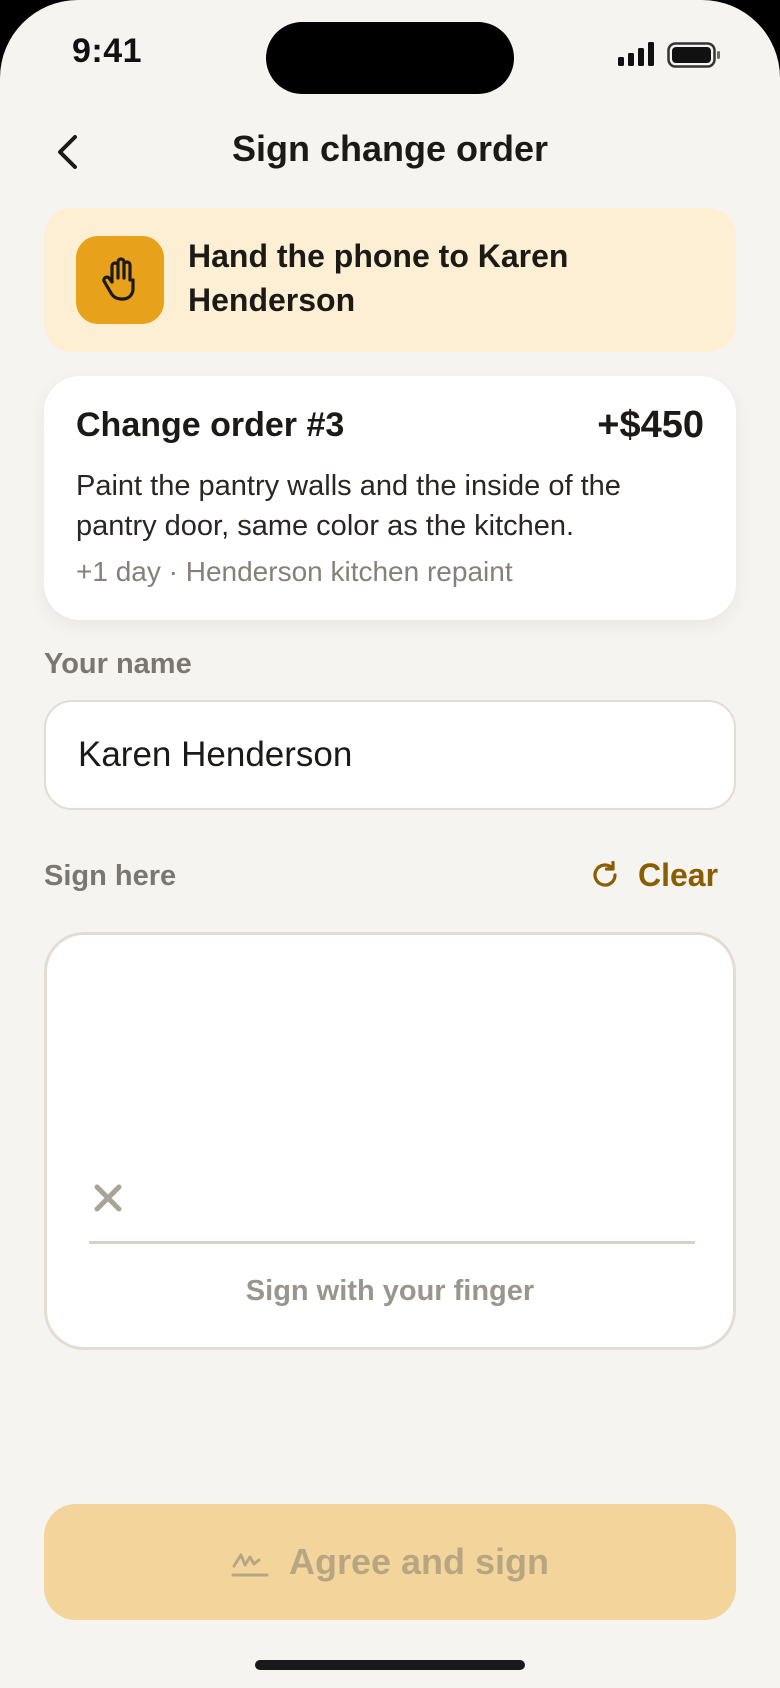 This screenshot has height=1688, width=780. I want to click on hand-icon, so click(118, 279).